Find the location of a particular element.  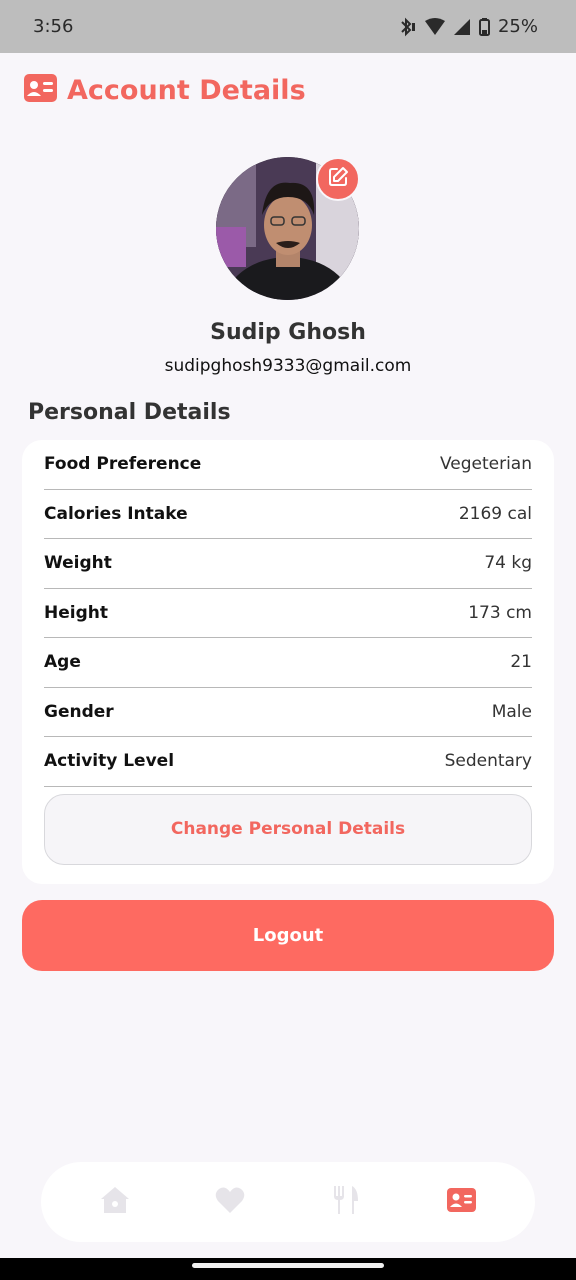

detail-row-age: Age 21 is located at coordinates (288, 663).